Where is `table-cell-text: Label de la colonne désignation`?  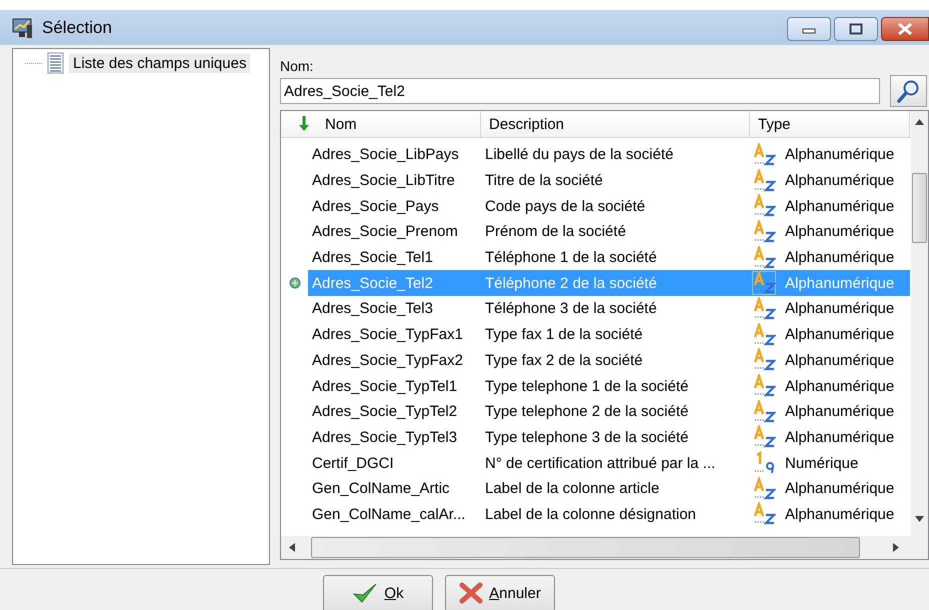 table-cell-text: Label de la colonne désignation is located at coordinates (591, 514).